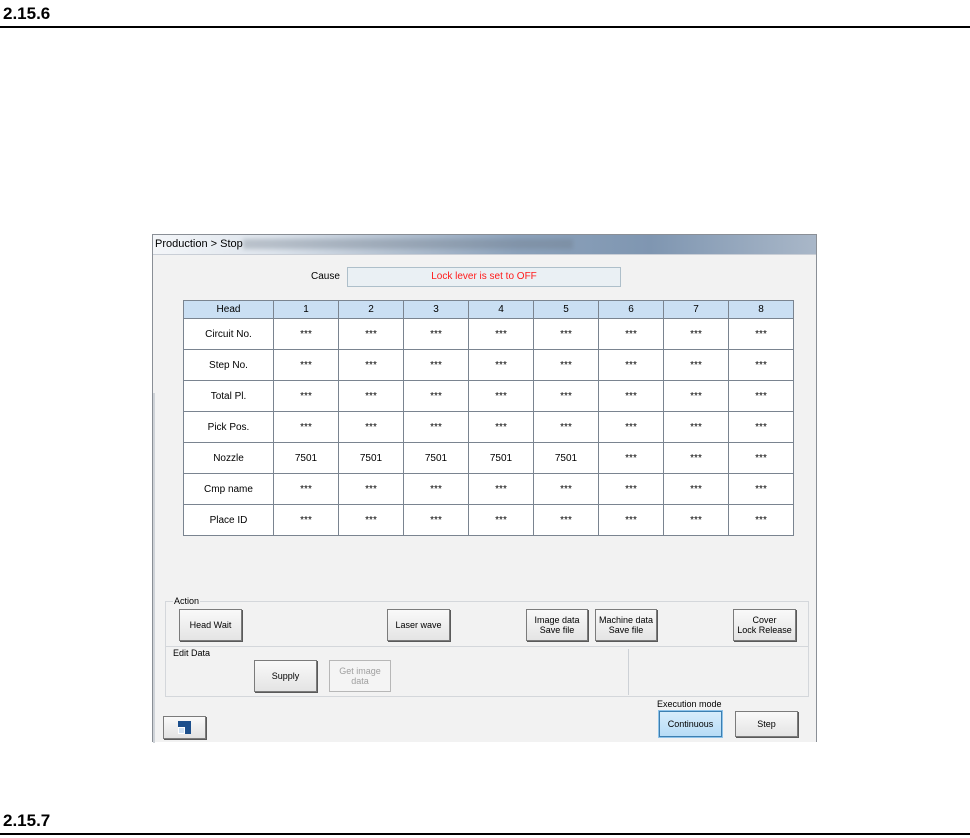 The height and width of the screenshot is (838, 970). Describe the element at coordinates (228, 427) in the screenshot. I see `row-label: Pick Pos.` at that location.